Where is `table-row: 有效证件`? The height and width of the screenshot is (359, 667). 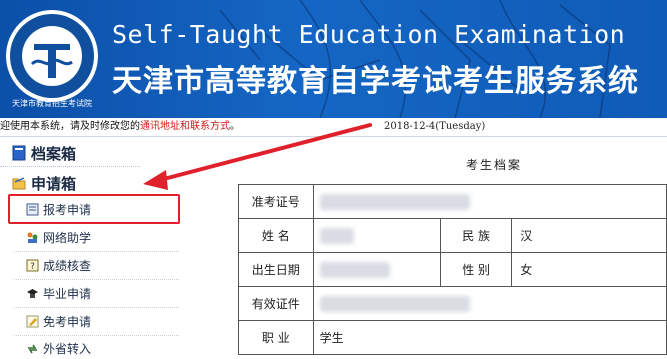
table-row: 有效证件 is located at coordinates (452, 303).